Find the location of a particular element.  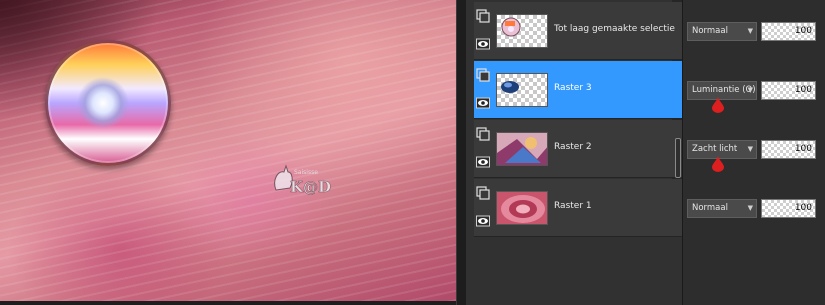

watermark-main-text: K@D is located at coordinates (310, 187).